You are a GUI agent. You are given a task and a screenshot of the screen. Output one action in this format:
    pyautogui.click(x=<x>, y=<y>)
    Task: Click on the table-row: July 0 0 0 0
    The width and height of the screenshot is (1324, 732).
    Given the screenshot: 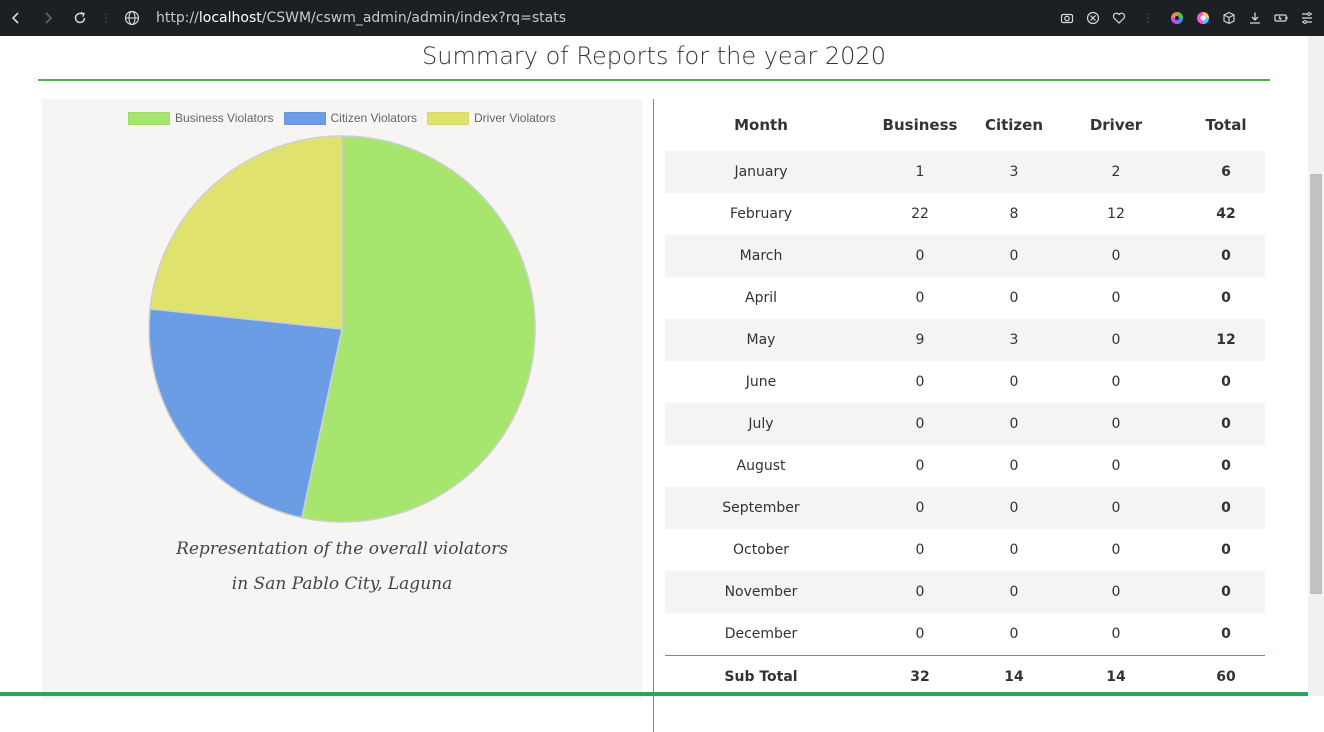 What is the action you would take?
    pyautogui.click(x=965, y=424)
    